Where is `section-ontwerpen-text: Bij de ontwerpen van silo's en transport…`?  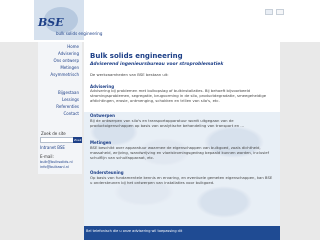
section-ontwerpen-text: Bij de ontwerpen van silo's en transport… is located at coordinates (167, 123).